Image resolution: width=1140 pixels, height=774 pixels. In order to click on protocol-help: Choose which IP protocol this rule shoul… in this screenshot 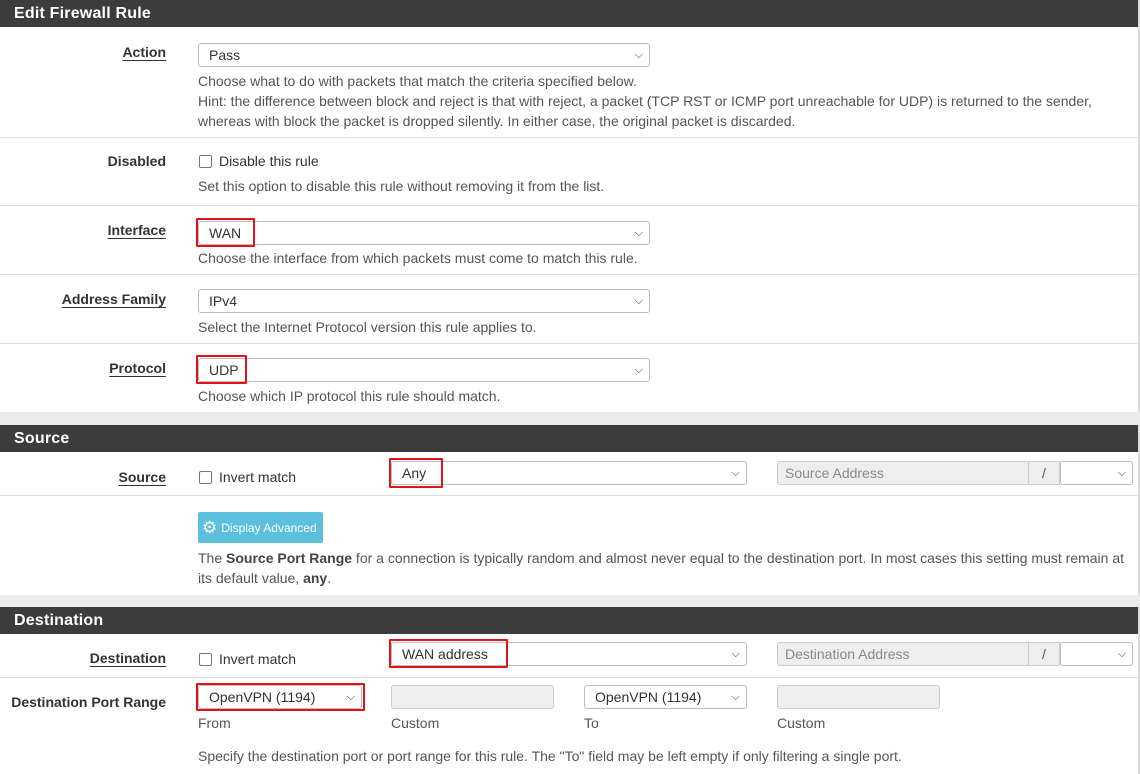, I will do `click(349, 396)`.